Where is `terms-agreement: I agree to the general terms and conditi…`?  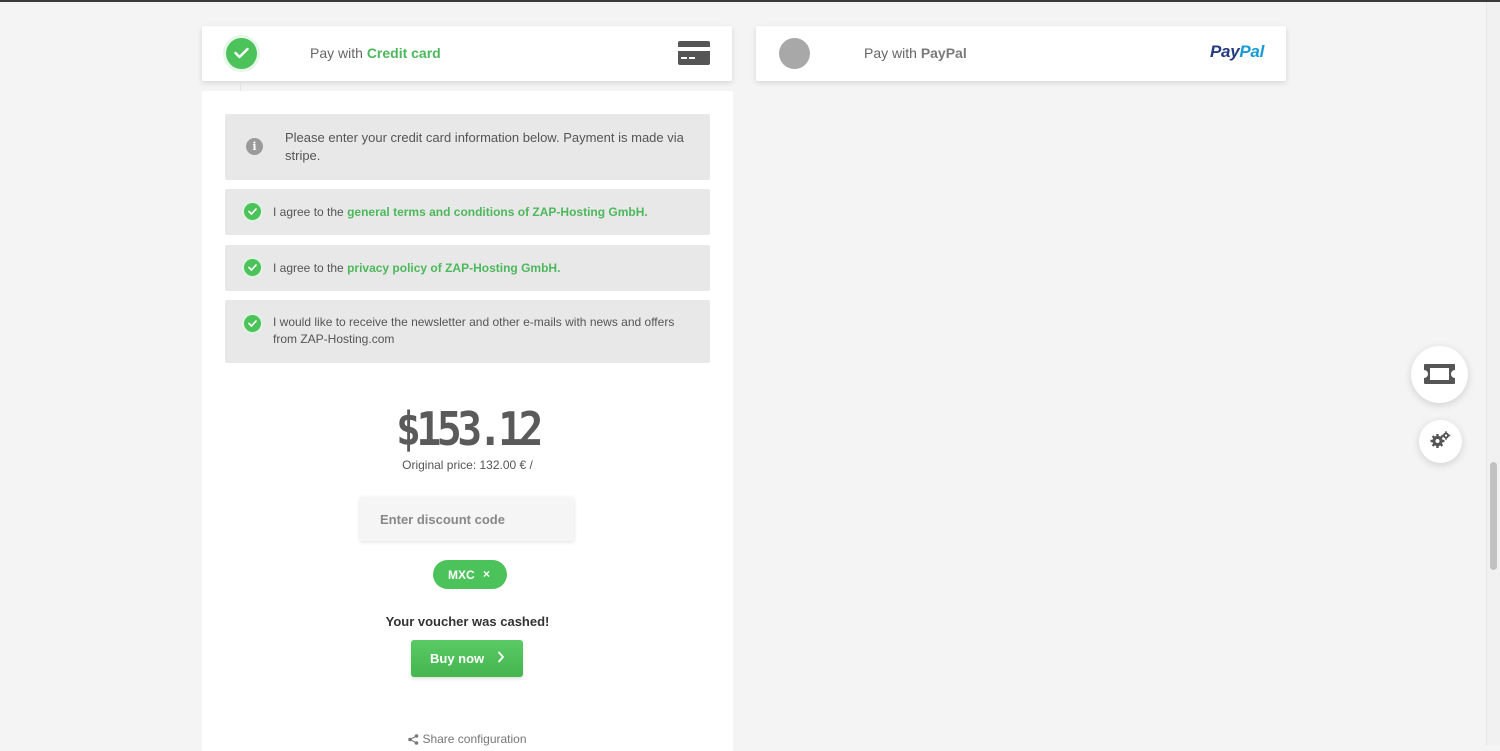 terms-agreement: I agree to the general terms and conditi… is located at coordinates (467, 212).